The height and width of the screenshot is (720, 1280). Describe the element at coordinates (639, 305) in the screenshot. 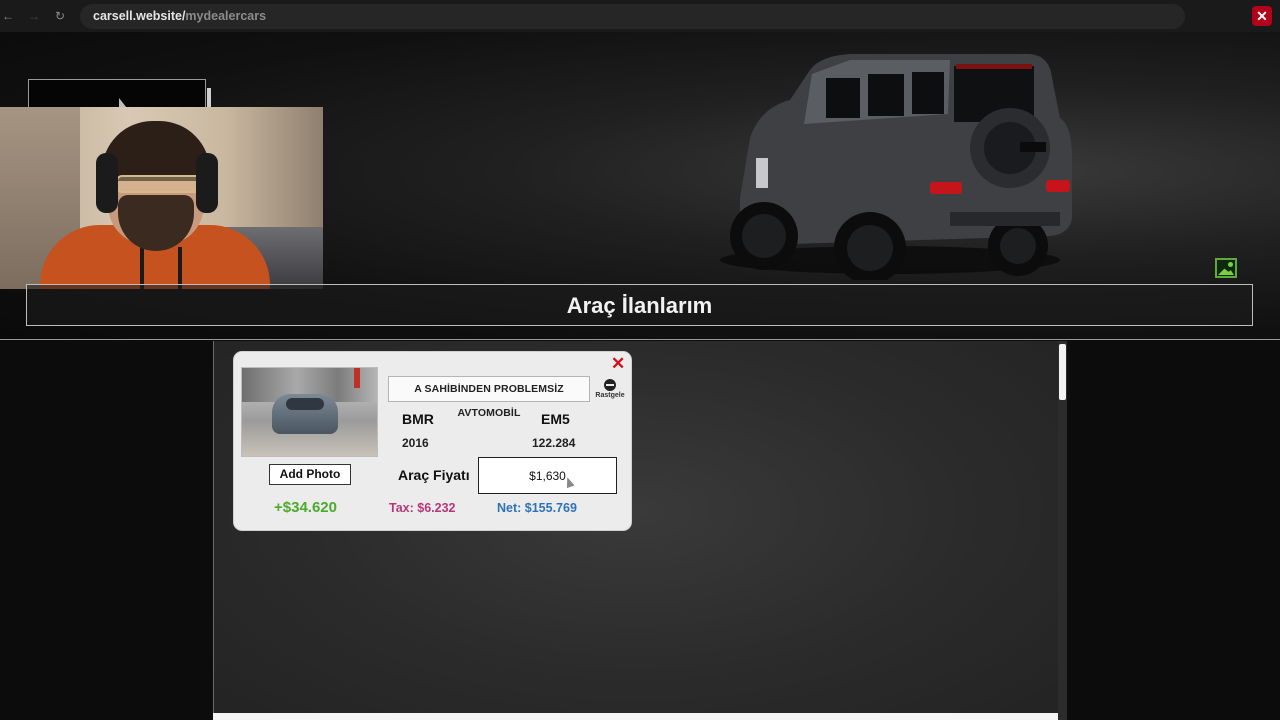

I see `page-title: Araç İlanlarım` at that location.